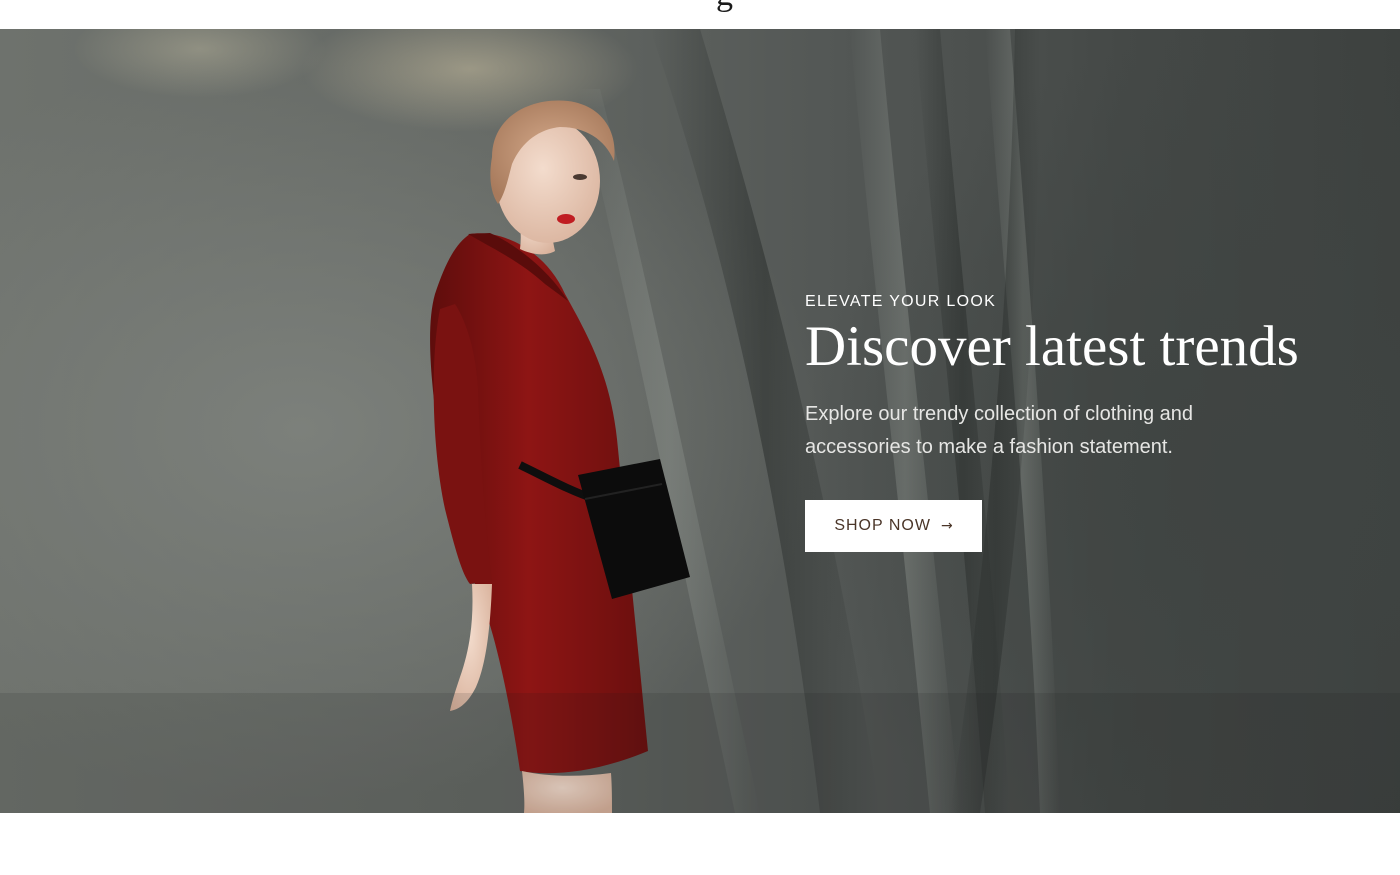 The height and width of the screenshot is (875, 1400). I want to click on hero-headline: Discover latest trends, so click(1052, 346).